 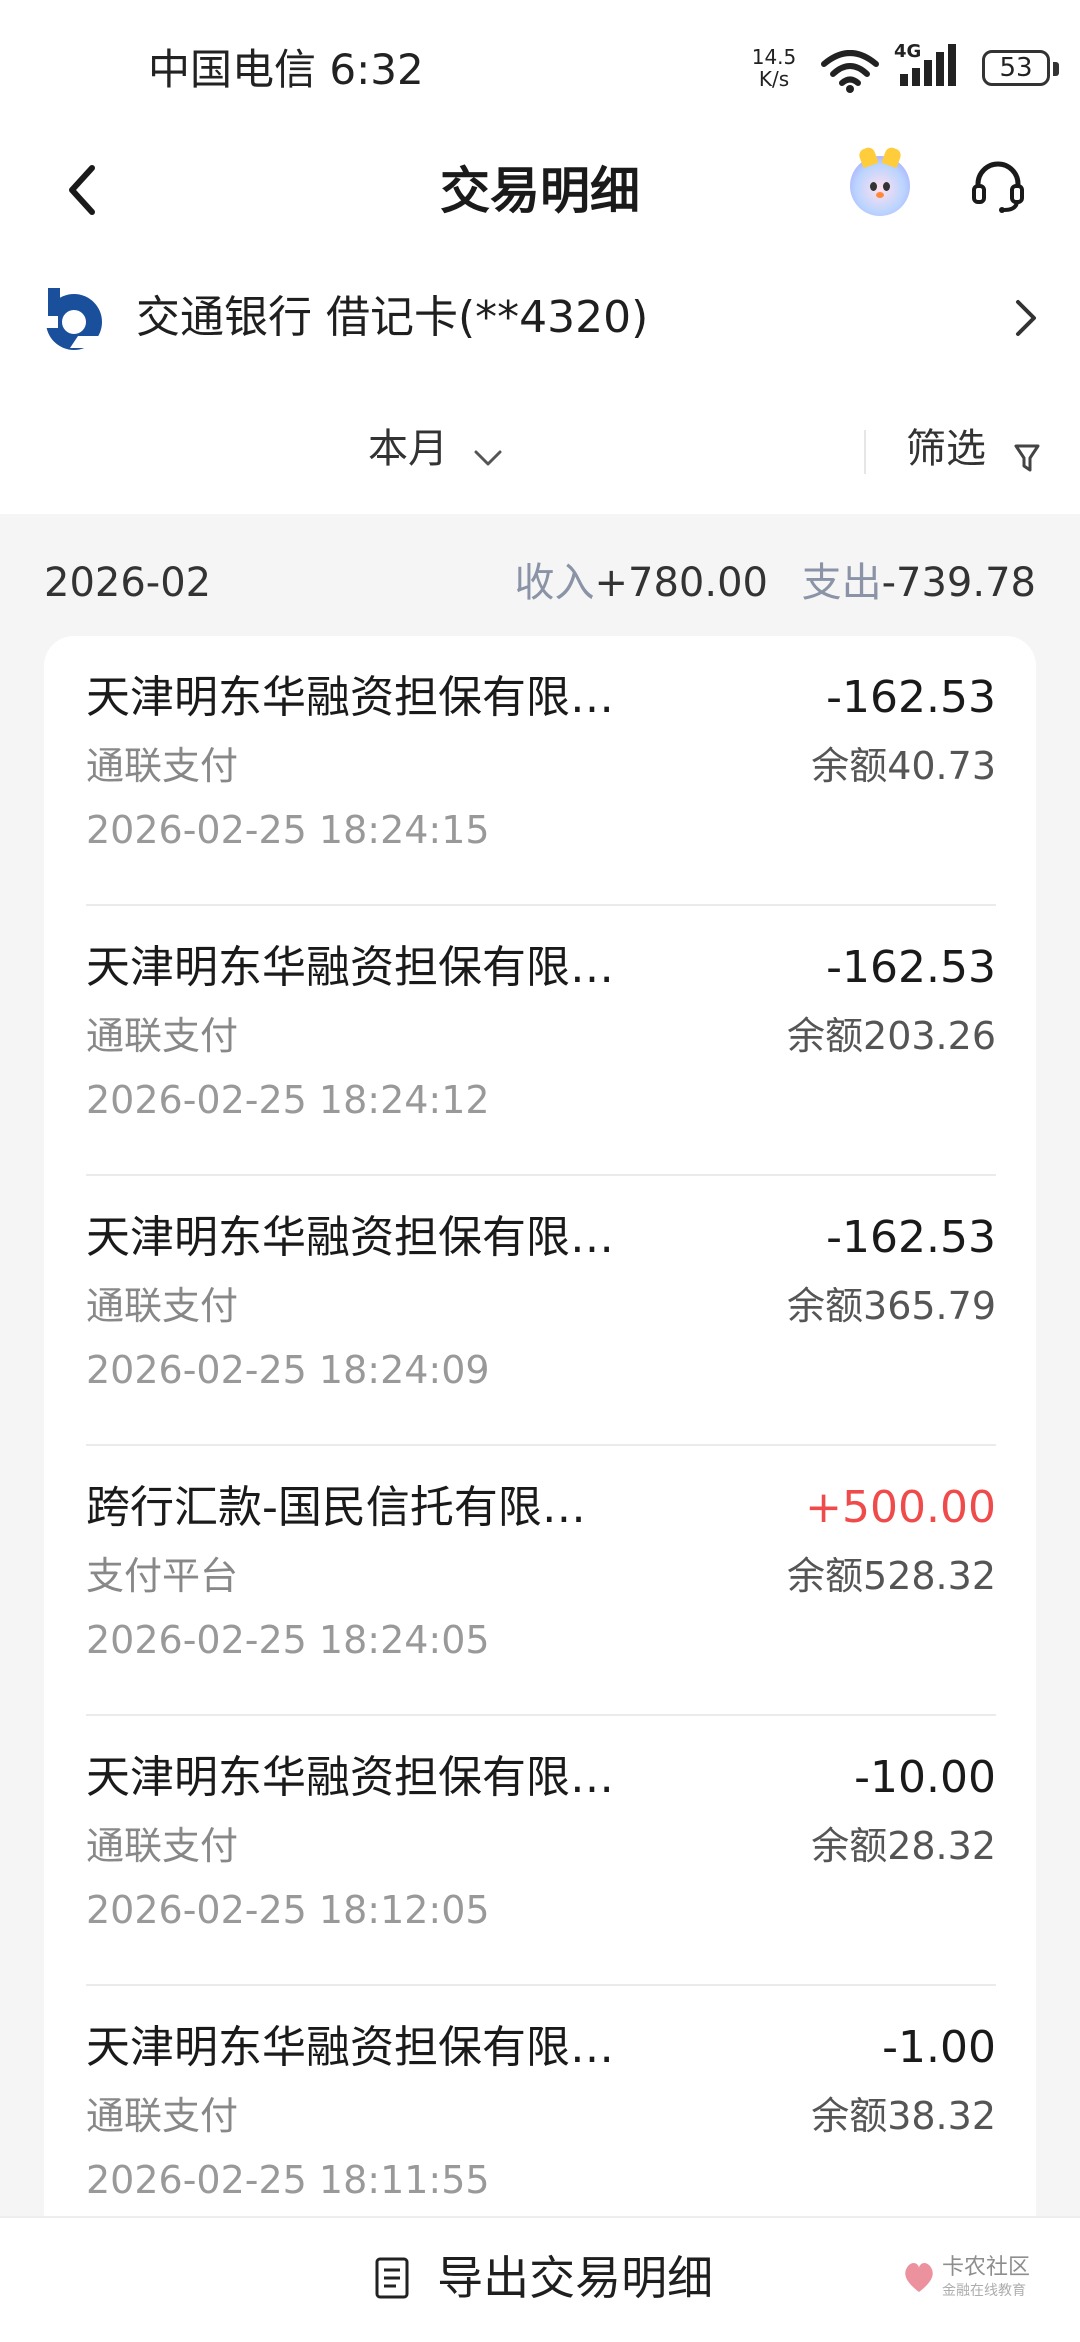 I want to click on transaction-balance: 余额38.32, so click(x=903, y=2116).